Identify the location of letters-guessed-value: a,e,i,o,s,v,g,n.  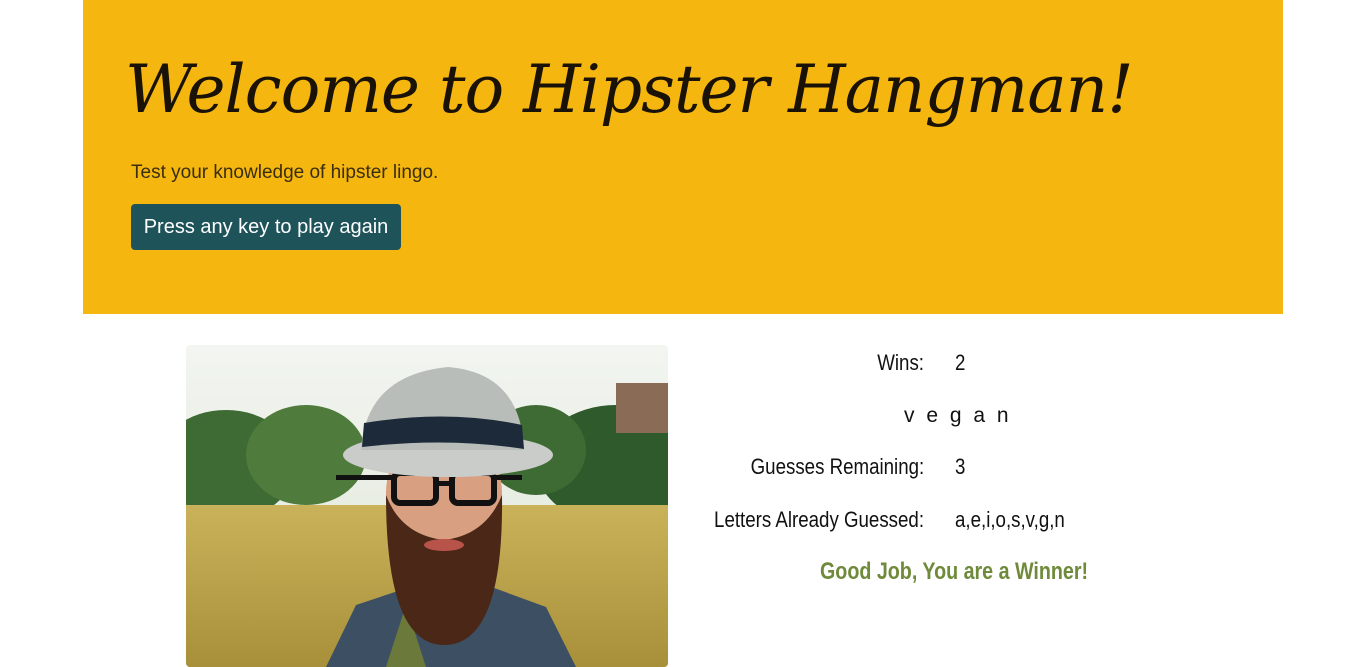
(1010, 519).